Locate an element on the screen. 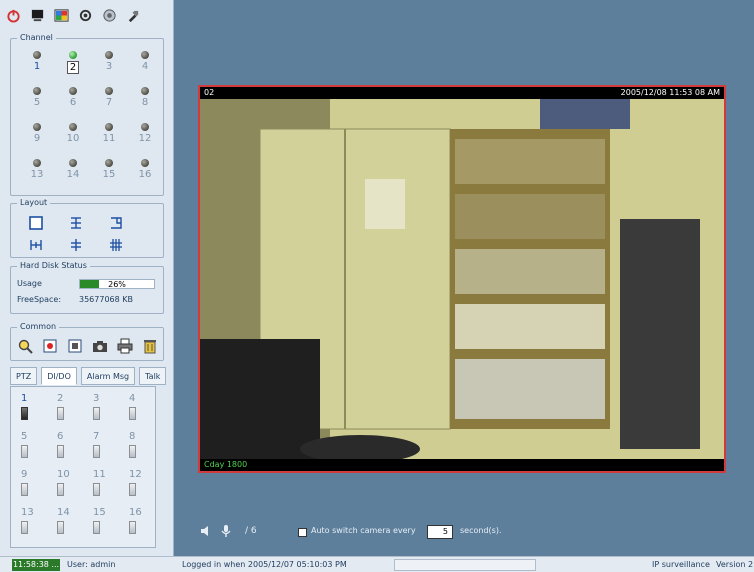 This screenshot has height=572, width=754. channel-1: 1 is located at coordinates (37, 63).